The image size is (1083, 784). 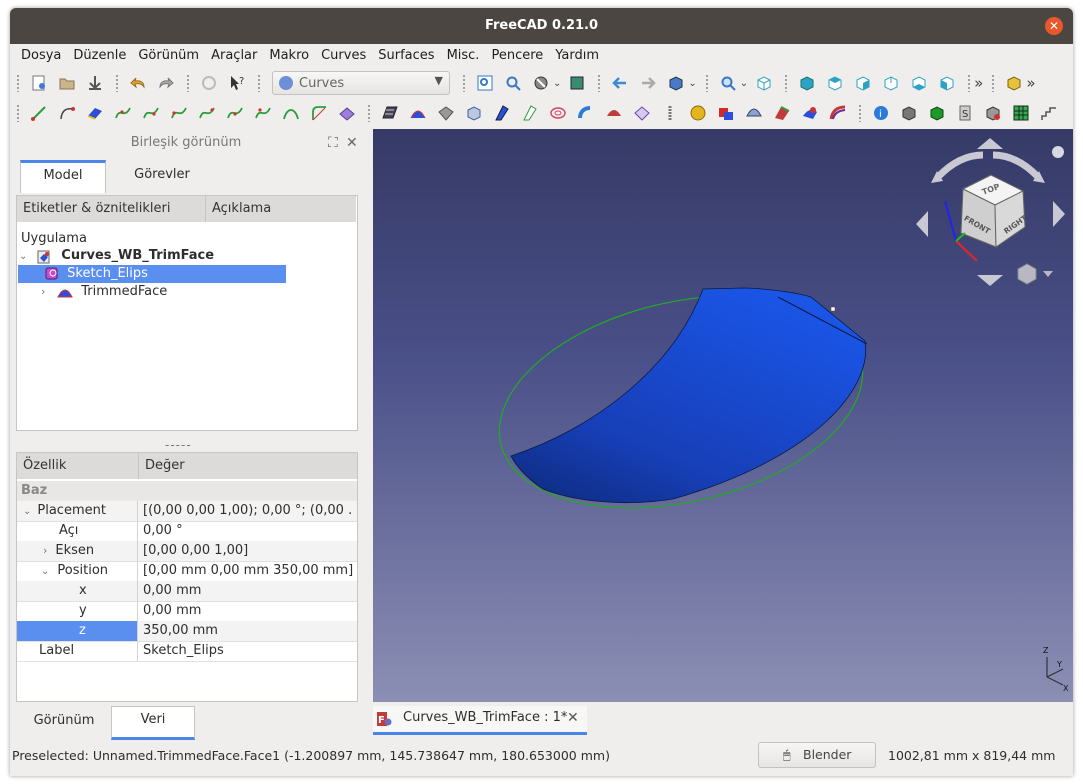 I want to click on rear-view-icon, so click(x=891, y=83).